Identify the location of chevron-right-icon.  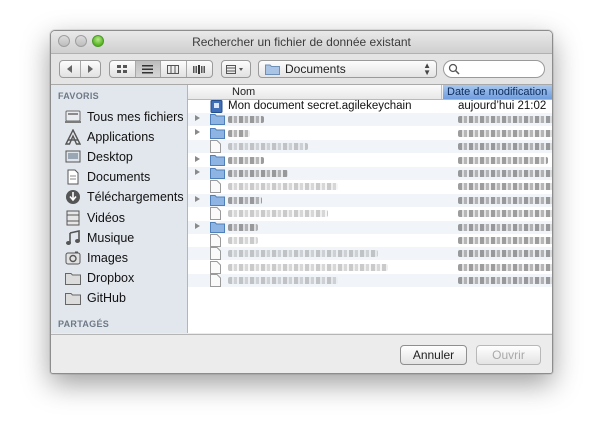
(91, 69).